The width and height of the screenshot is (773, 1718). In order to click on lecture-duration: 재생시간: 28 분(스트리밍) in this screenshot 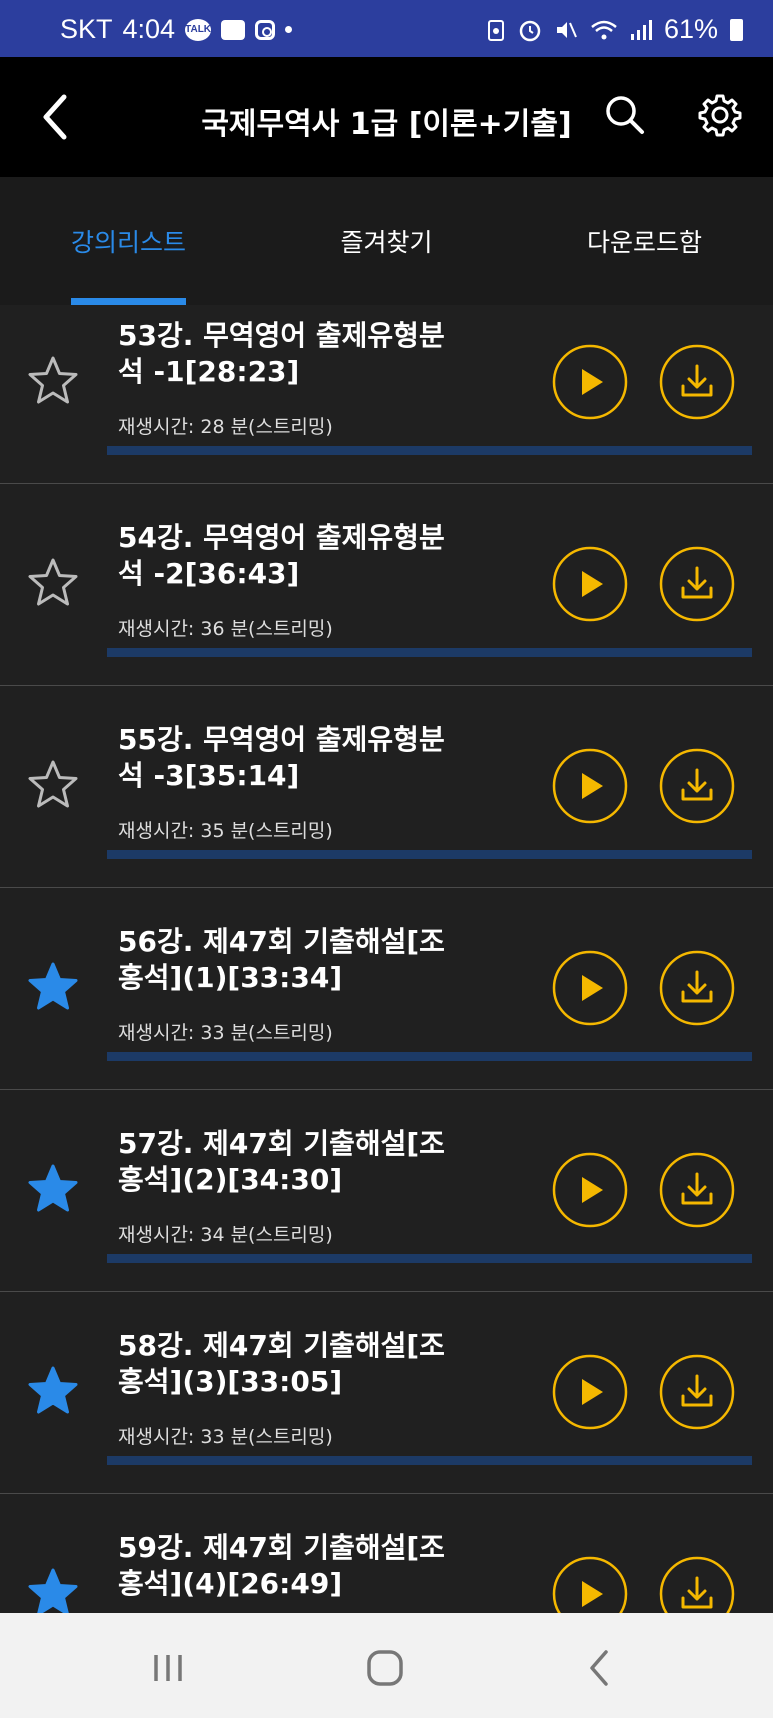, I will do `click(225, 427)`.